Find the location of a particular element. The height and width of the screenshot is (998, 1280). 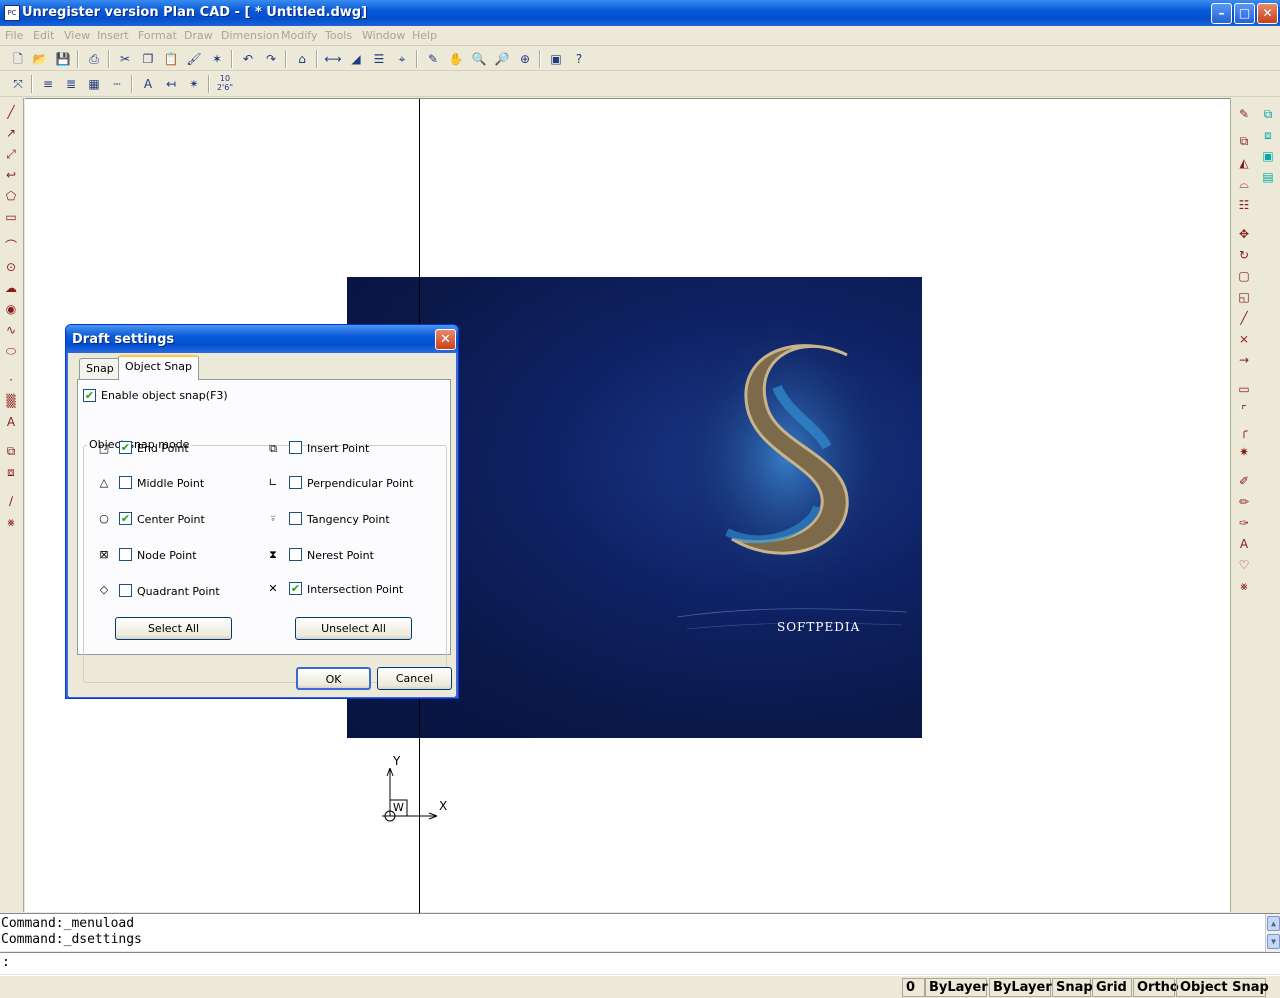

edit-spline-icon: ✏ is located at coordinates (1244, 502).